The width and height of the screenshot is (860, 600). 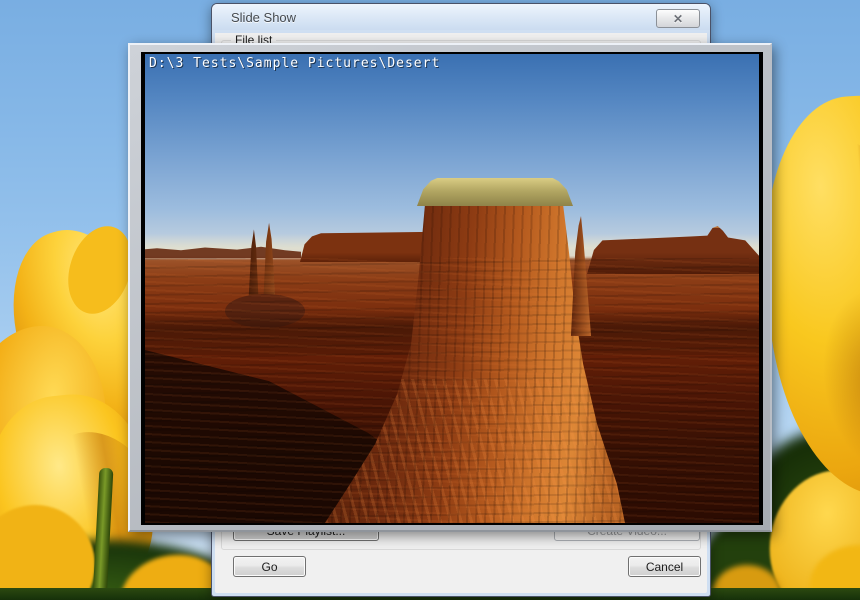 I want to click on central-butte-cap, so click(x=495, y=192).